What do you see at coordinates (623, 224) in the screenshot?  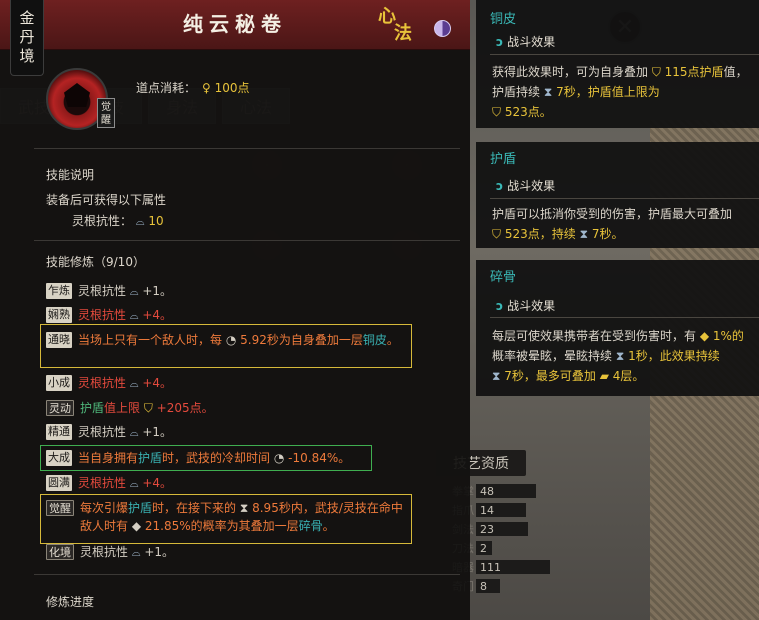 I see `effect-desc: 护盾可以抵消你受到的伤害，护盾最大可叠加 ⛉ 523点，持续 ⧗ 7秒。` at bounding box center [623, 224].